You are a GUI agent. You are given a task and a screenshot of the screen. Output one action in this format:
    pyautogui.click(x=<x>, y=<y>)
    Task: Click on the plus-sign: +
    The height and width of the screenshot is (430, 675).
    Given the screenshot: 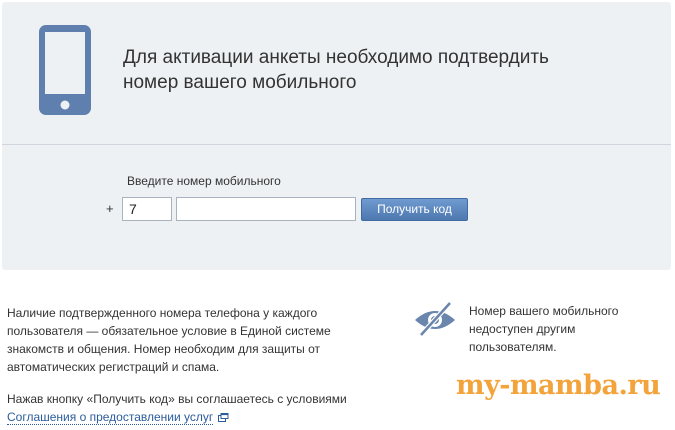 What is the action you would take?
    pyautogui.click(x=110, y=208)
    